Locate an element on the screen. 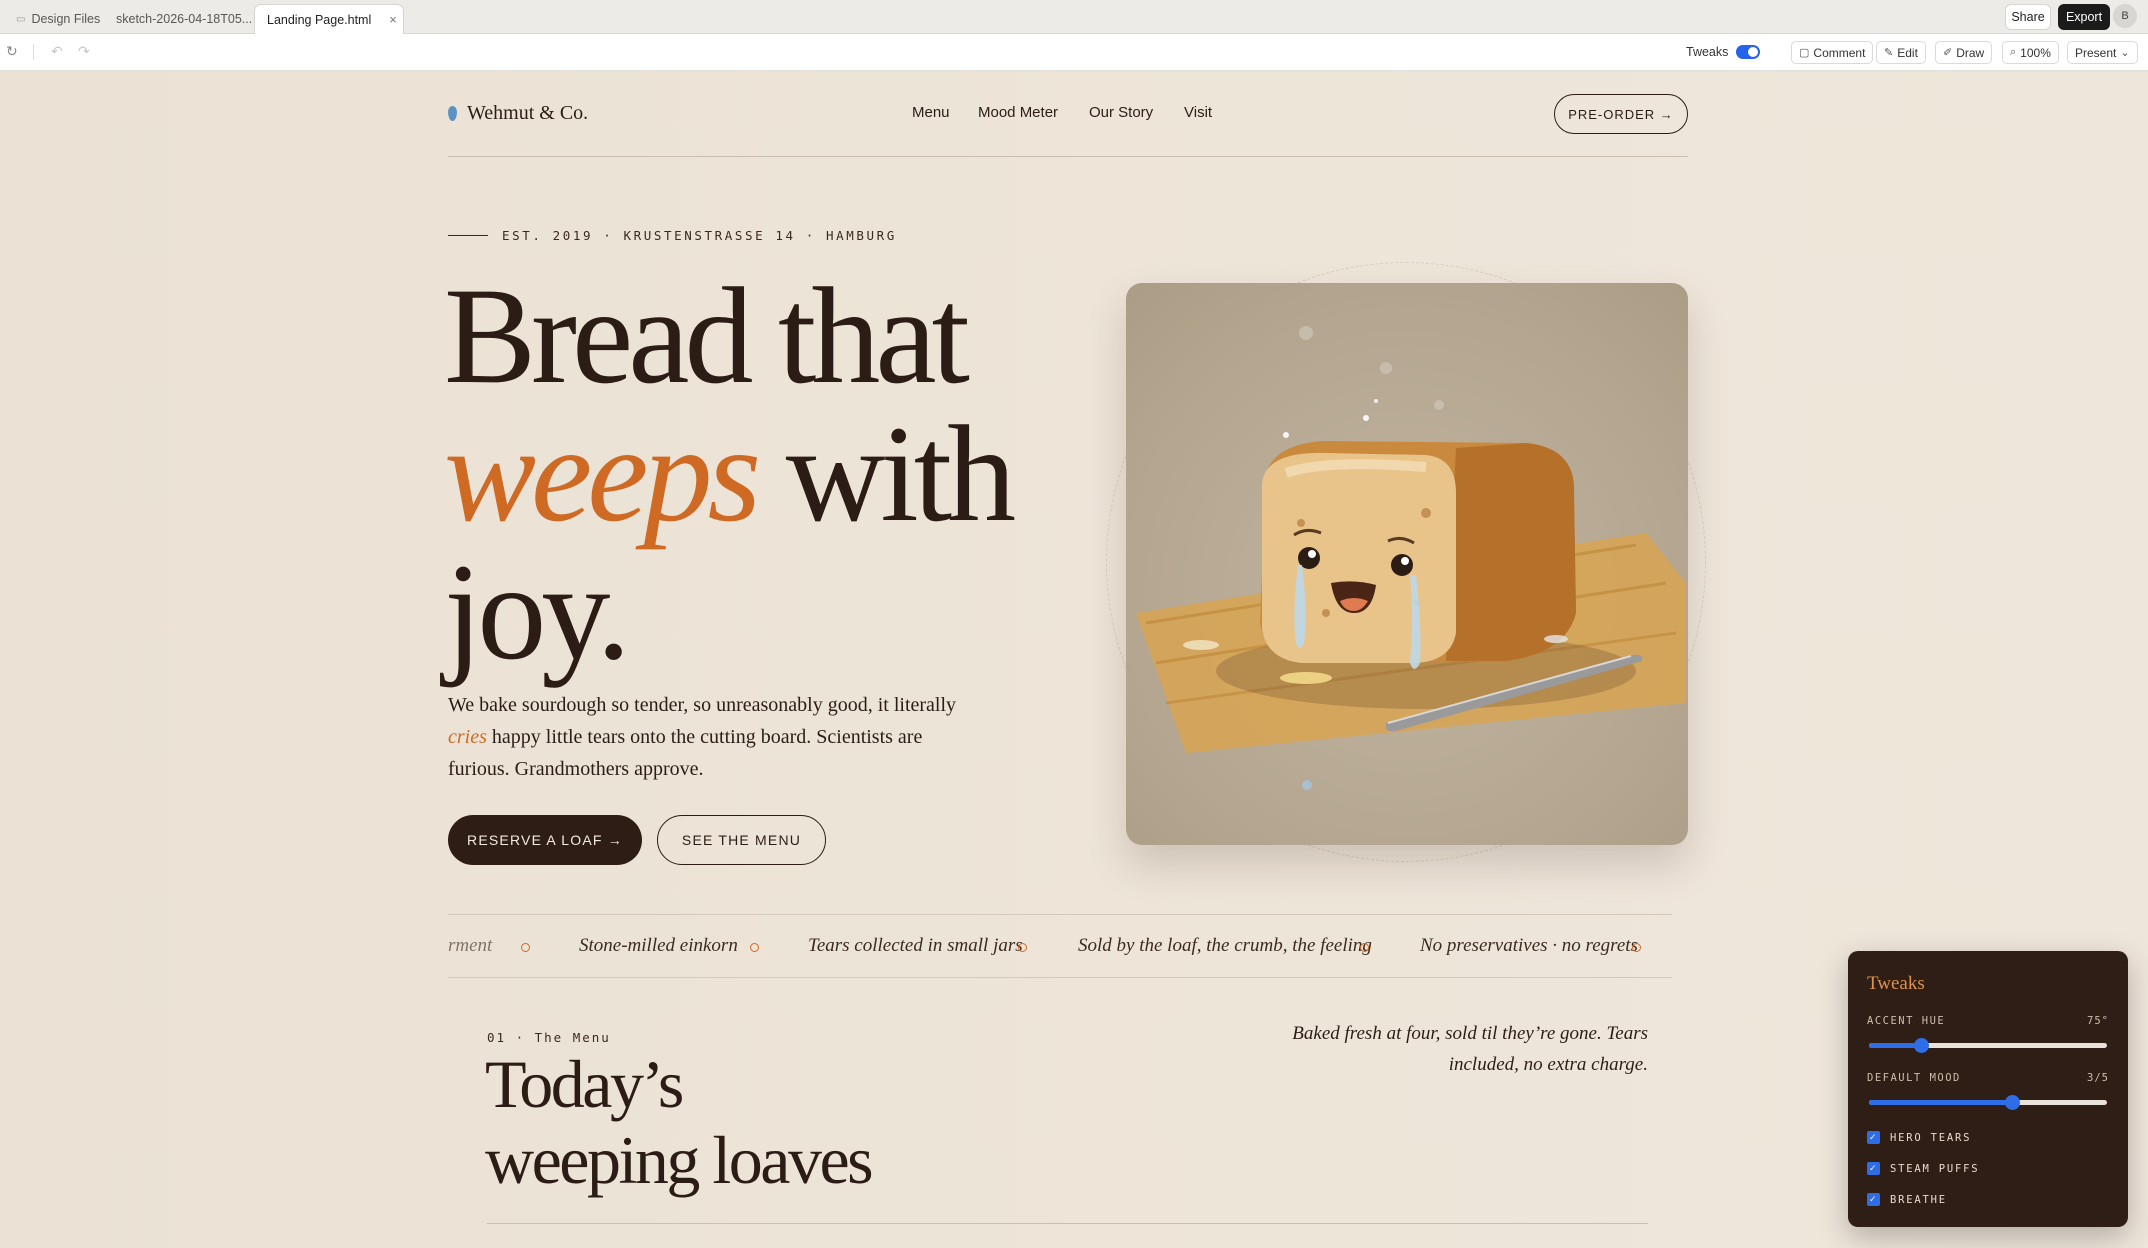 This screenshot has height=1248, width=2148. section-eyebrow: 01 · The Menu is located at coordinates (549, 1037).